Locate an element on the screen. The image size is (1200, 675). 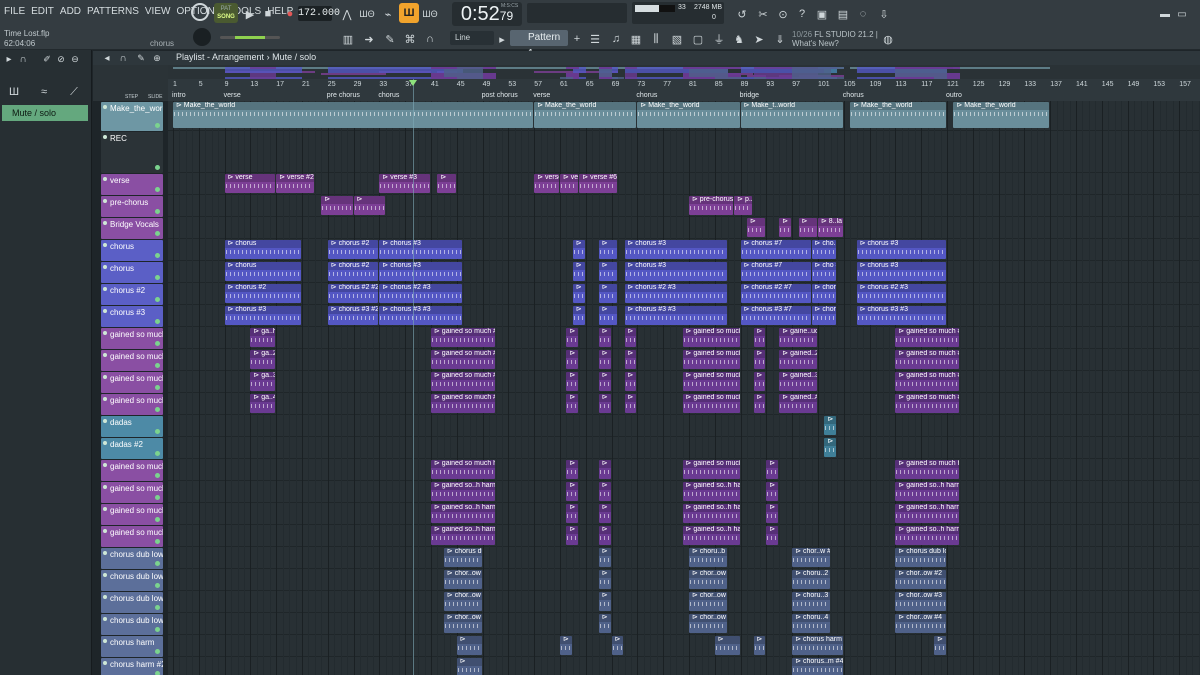
browser-icon: ▢ is located at coordinates (698, 39).